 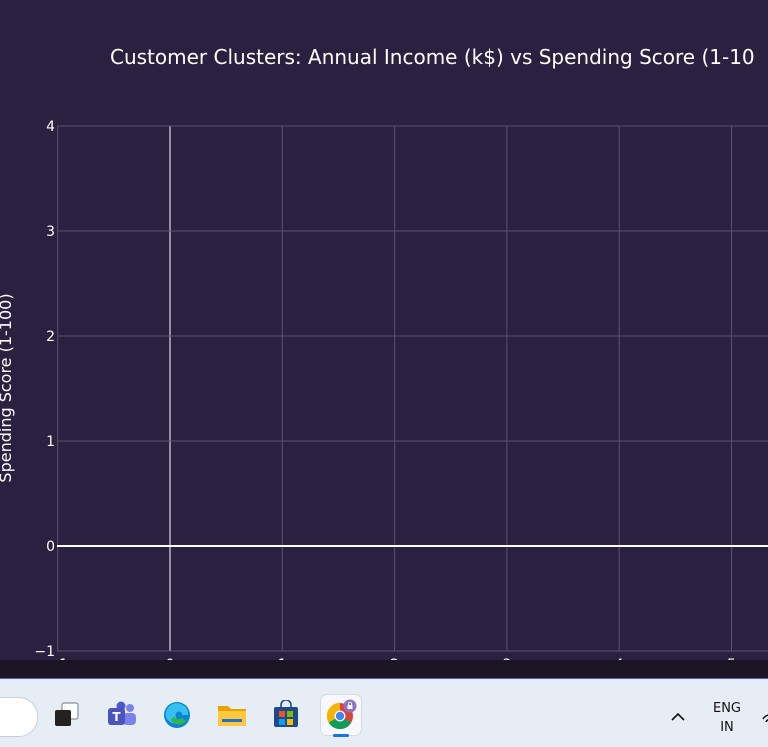 What do you see at coordinates (50, 337) in the screenshot?
I see `y-tick-label: 2` at bounding box center [50, 337].